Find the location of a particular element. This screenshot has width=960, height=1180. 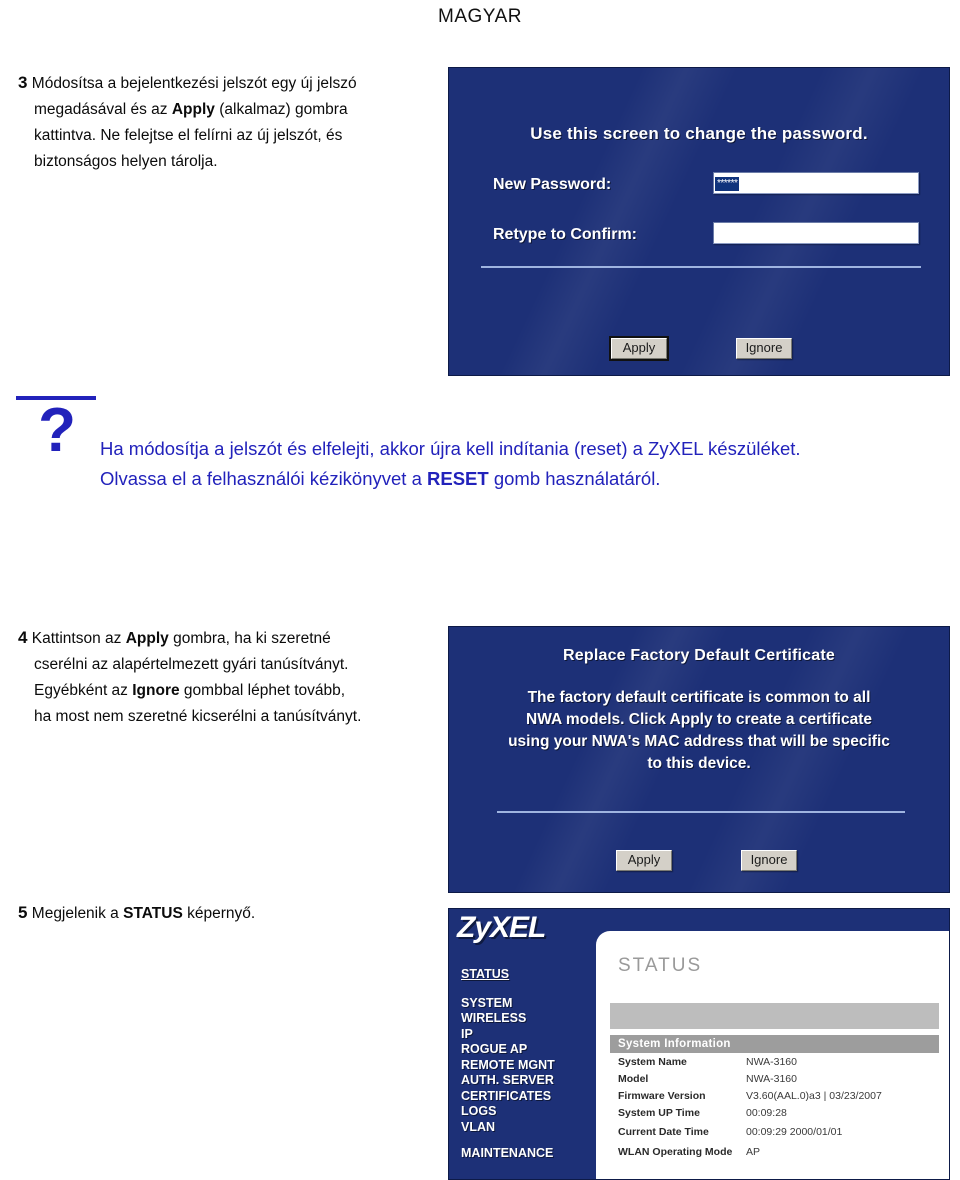

sidebar-item-ip: IP is located at coordinates (536, 1035).